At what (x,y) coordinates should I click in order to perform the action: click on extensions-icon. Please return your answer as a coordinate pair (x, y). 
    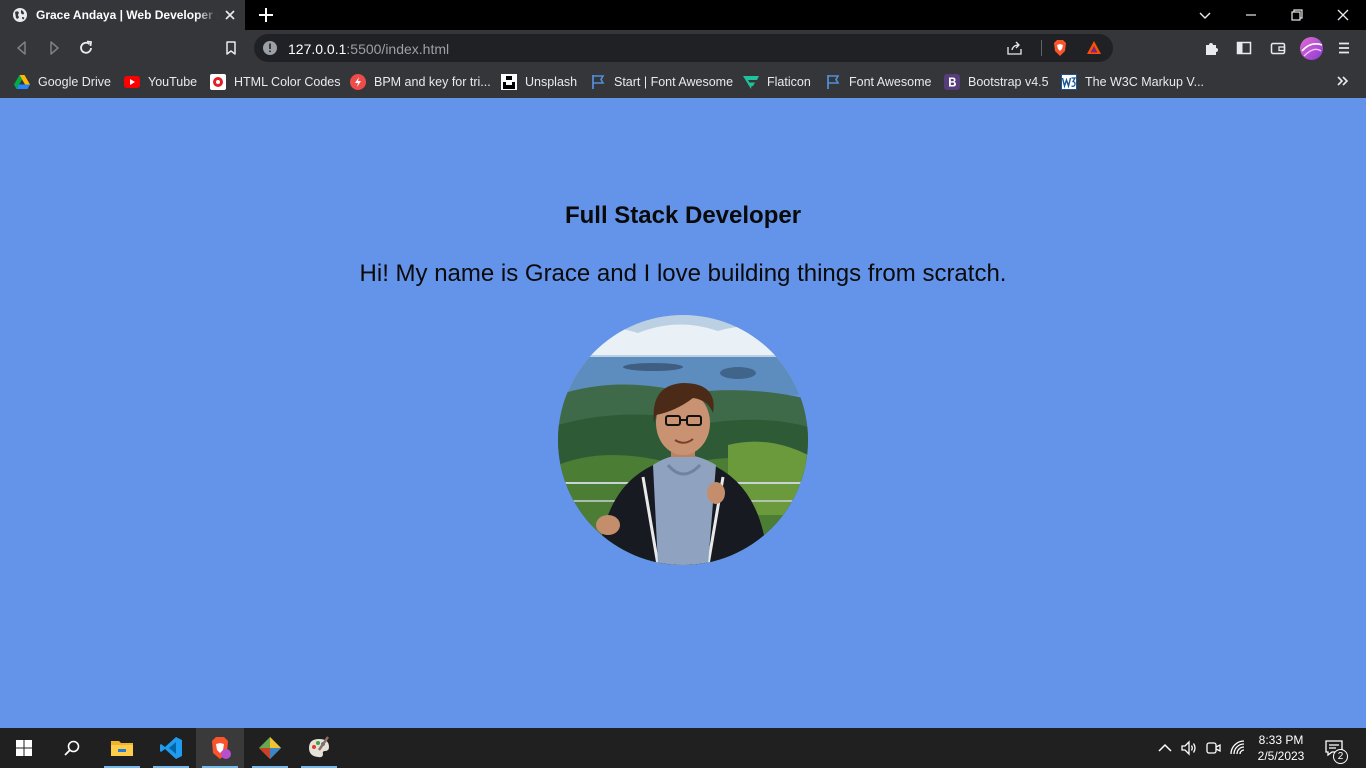
    Looking at the image, I should click on (1212, 48).